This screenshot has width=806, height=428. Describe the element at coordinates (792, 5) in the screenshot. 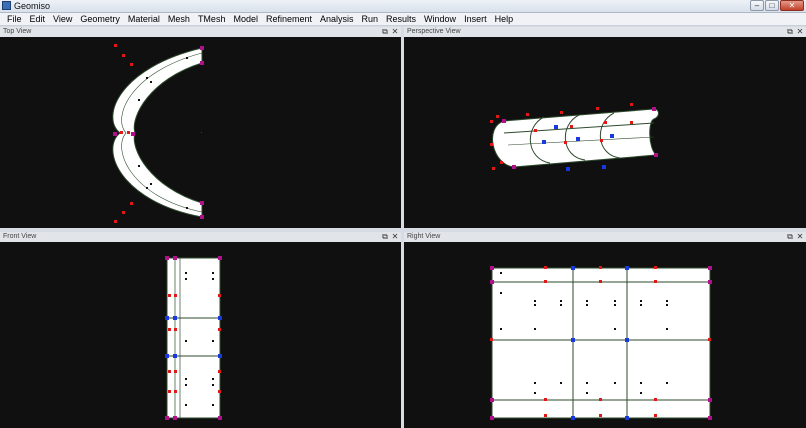

I see `close-button: ✕` at that location.